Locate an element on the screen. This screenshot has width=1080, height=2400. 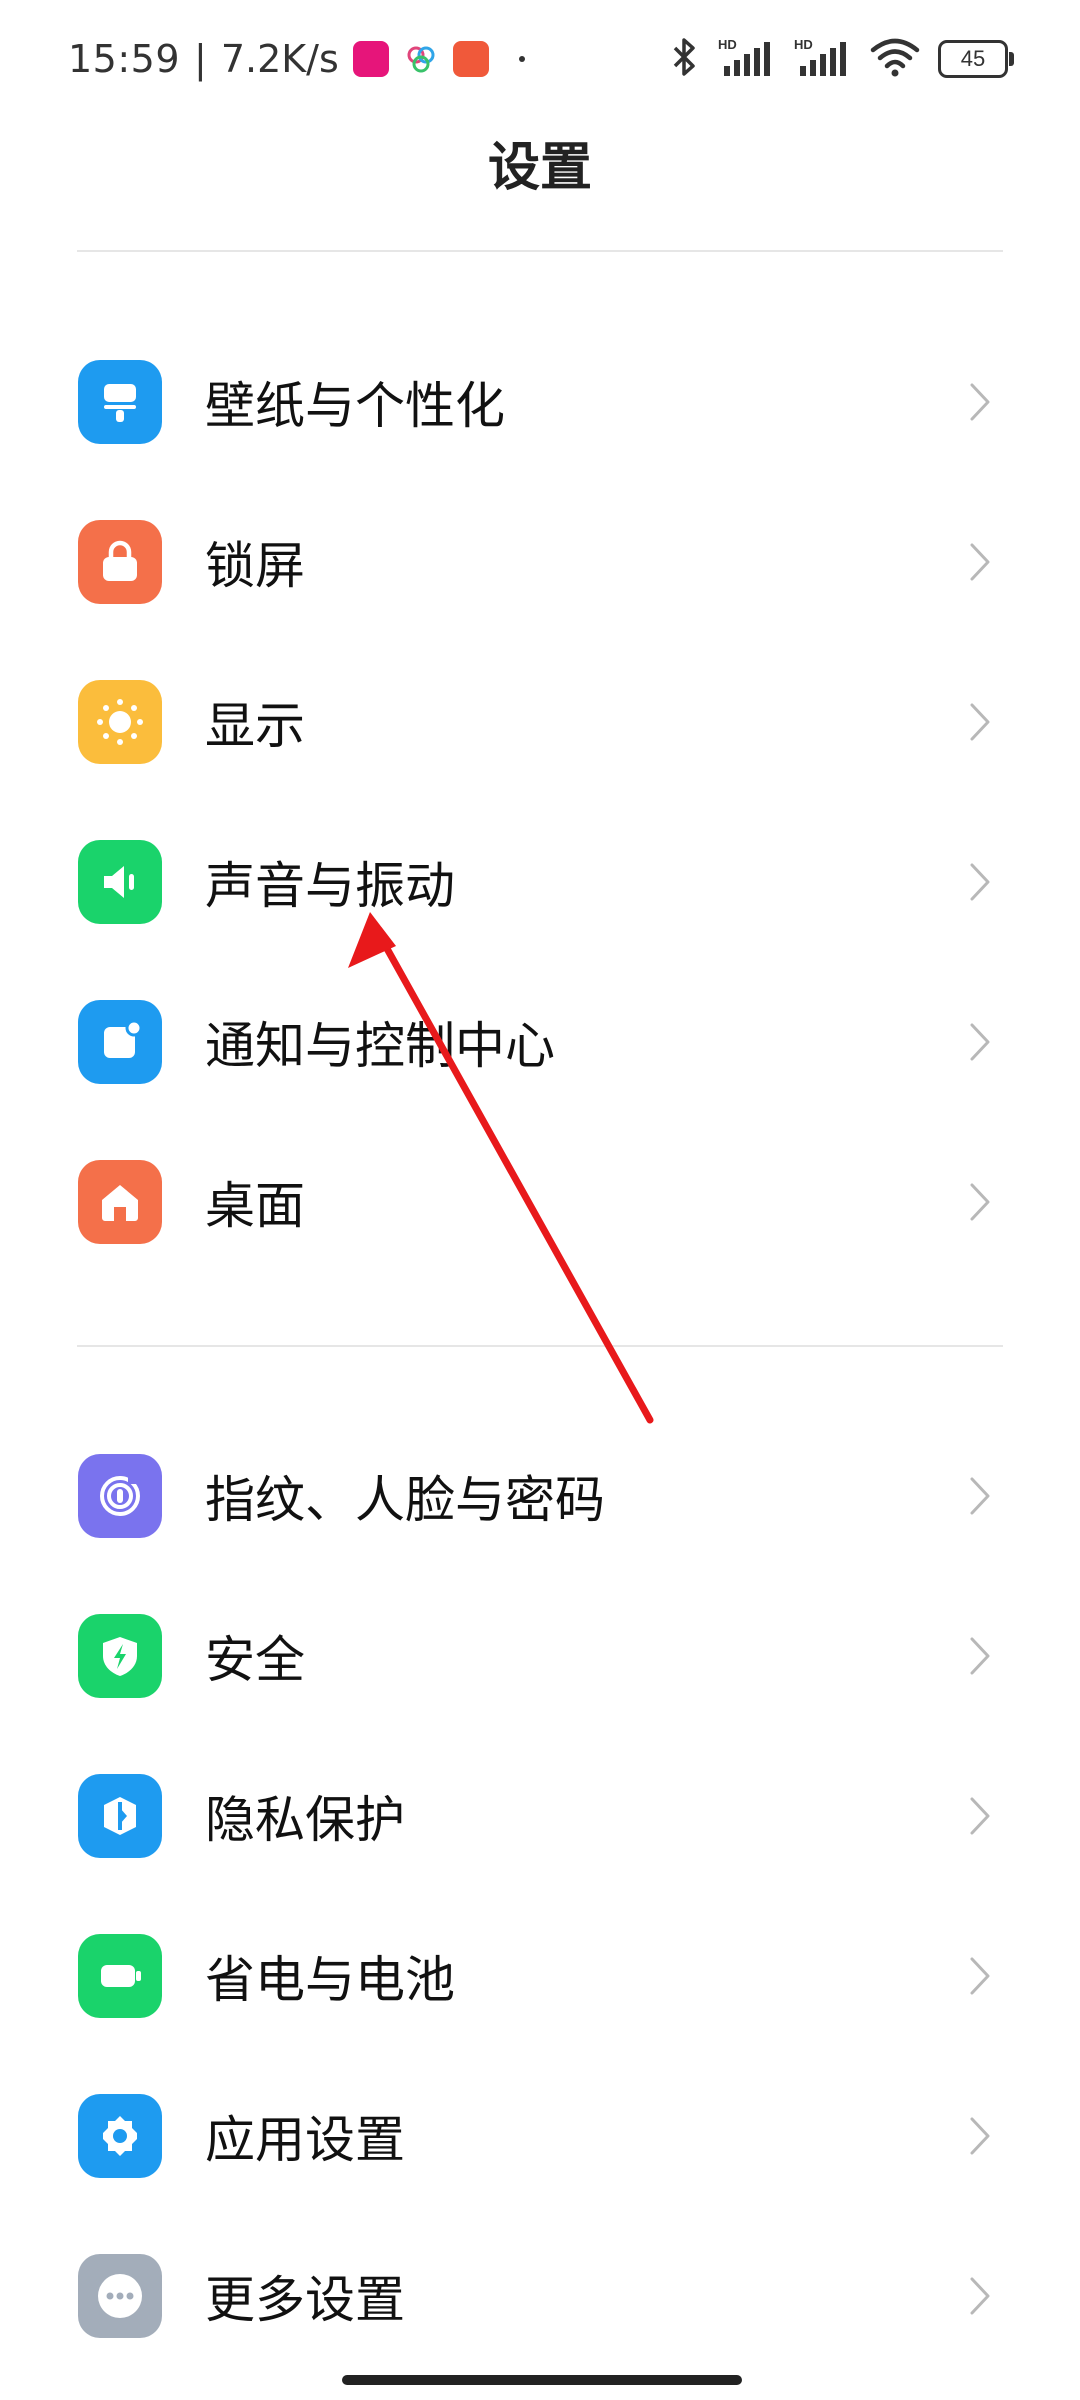
settings-item-privacy: 隐私保护 is located at coordinates (540, 1816).